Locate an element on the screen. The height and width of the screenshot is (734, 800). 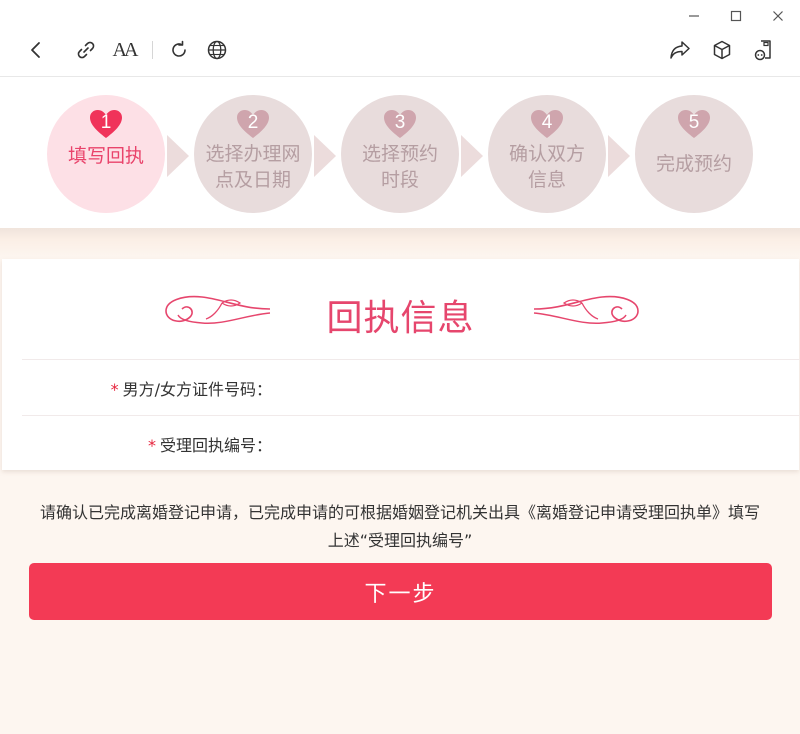
step-number: 4 is located at coordinates (547, 122).